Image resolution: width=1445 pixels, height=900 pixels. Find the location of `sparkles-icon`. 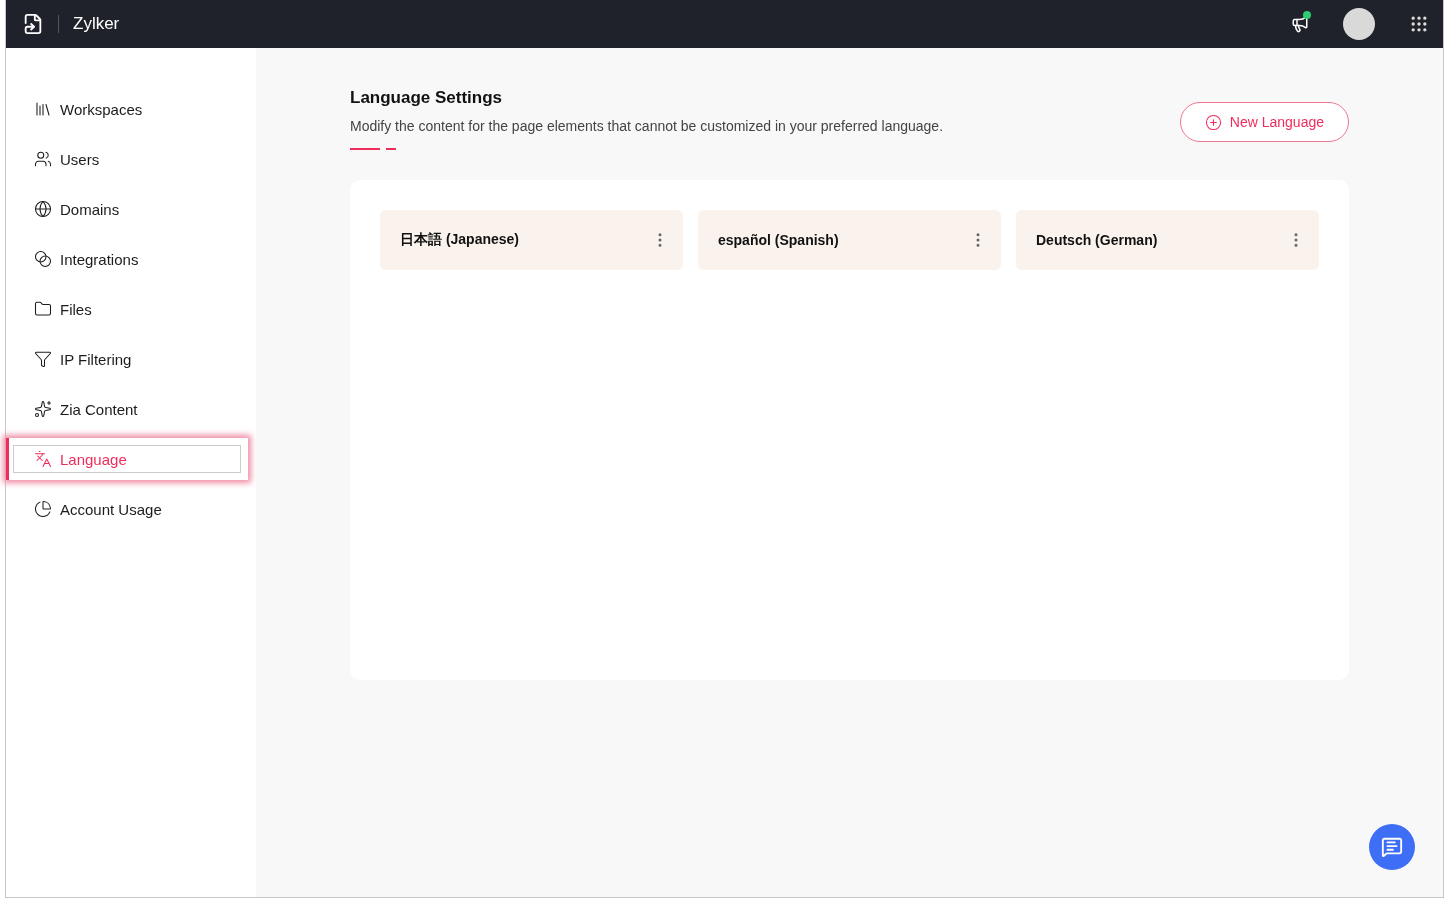

sparkles-icon is located at coordinates (43, 409).